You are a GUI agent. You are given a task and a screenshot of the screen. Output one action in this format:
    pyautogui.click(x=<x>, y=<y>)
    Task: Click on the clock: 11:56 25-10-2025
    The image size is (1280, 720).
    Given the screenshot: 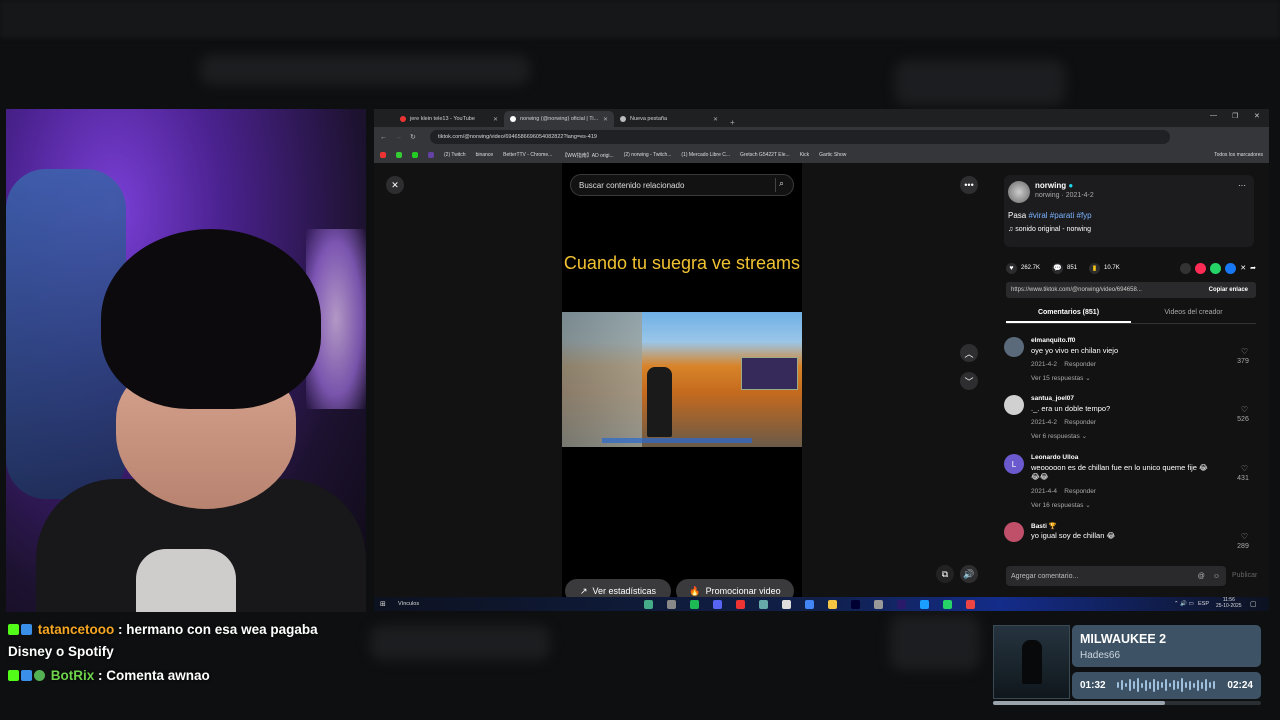 What is the action you would take?
    pyautogui.click(x=1229, y=603)
    